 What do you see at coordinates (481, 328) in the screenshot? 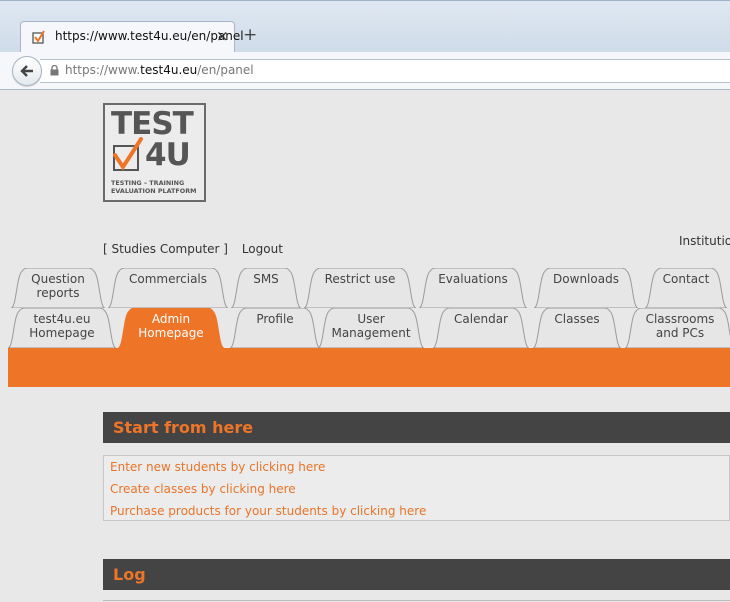
I see `tab-calendar: Calendar` at bounding box center [481, 328].